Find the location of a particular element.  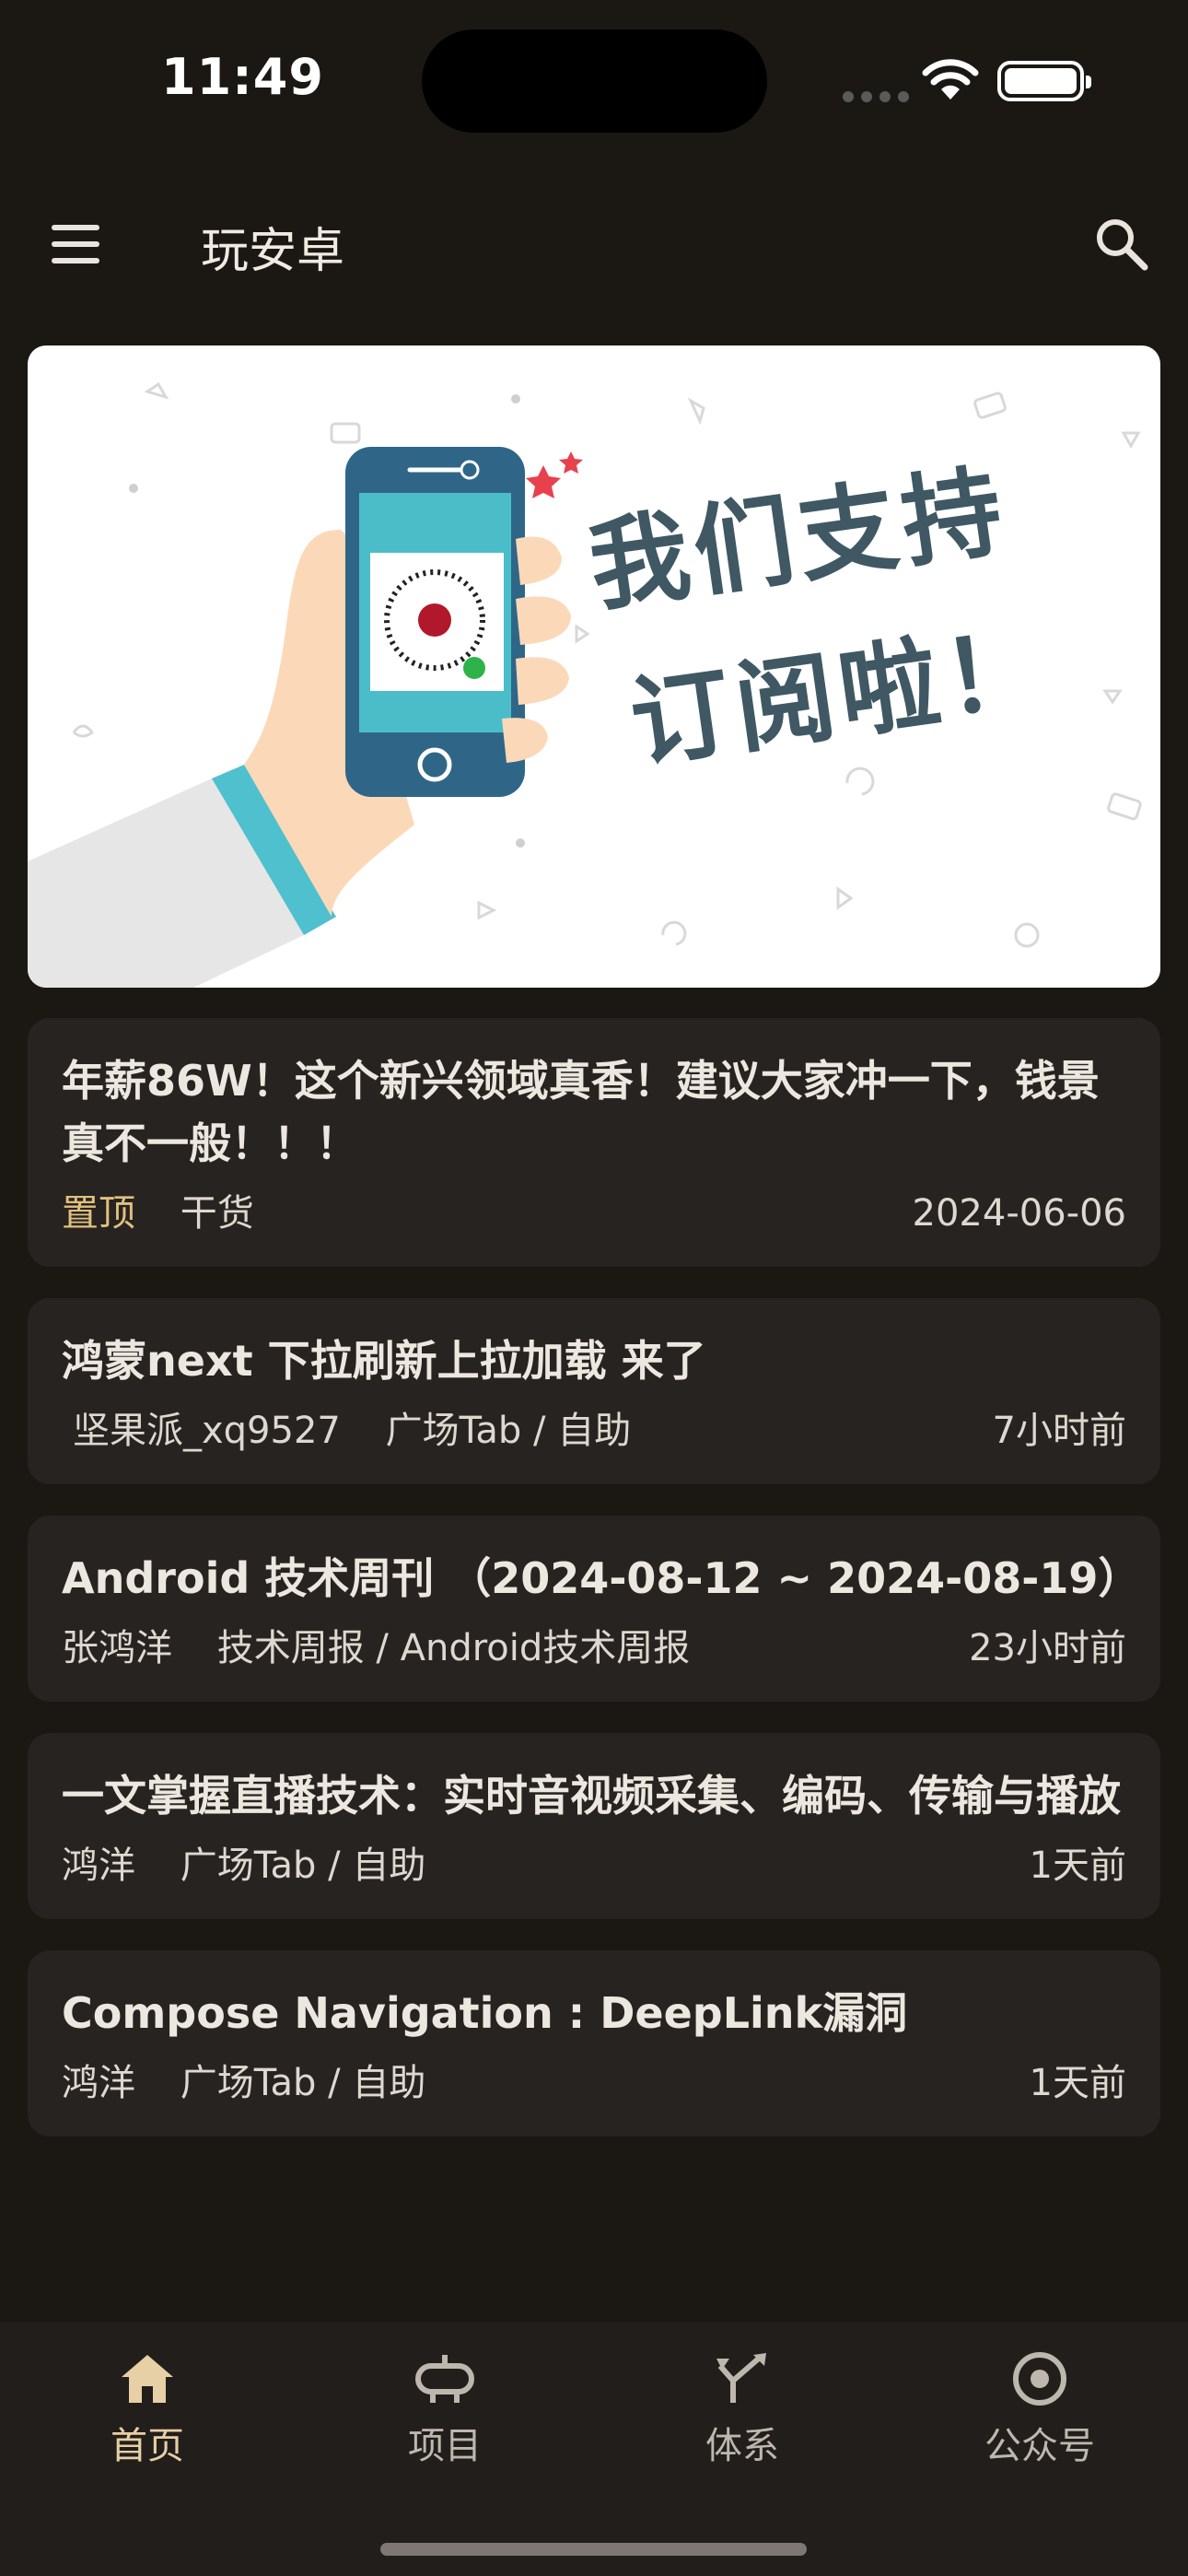

tab-label: 公众号 is located at coordinates (1039, 2446).